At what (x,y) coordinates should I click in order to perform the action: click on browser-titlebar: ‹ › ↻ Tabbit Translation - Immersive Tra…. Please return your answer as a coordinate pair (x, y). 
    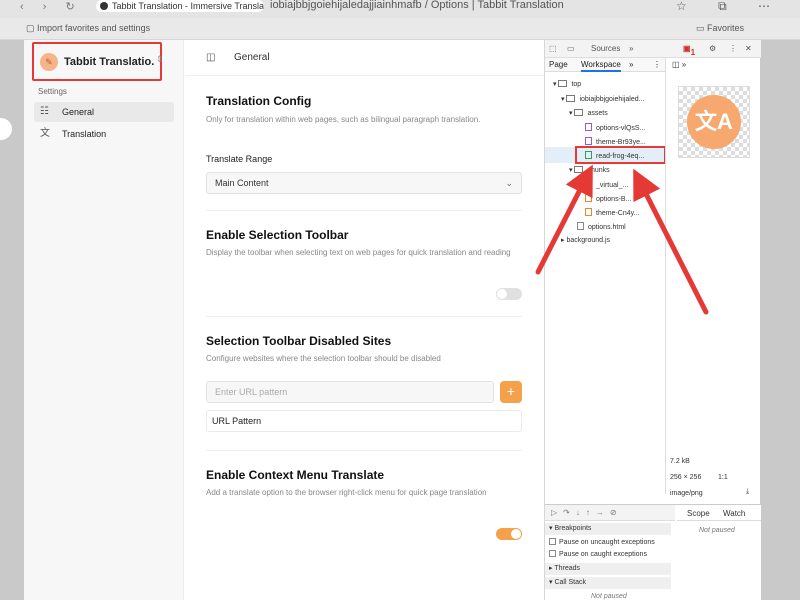
    Looking at the image, I should click on (400, 9).